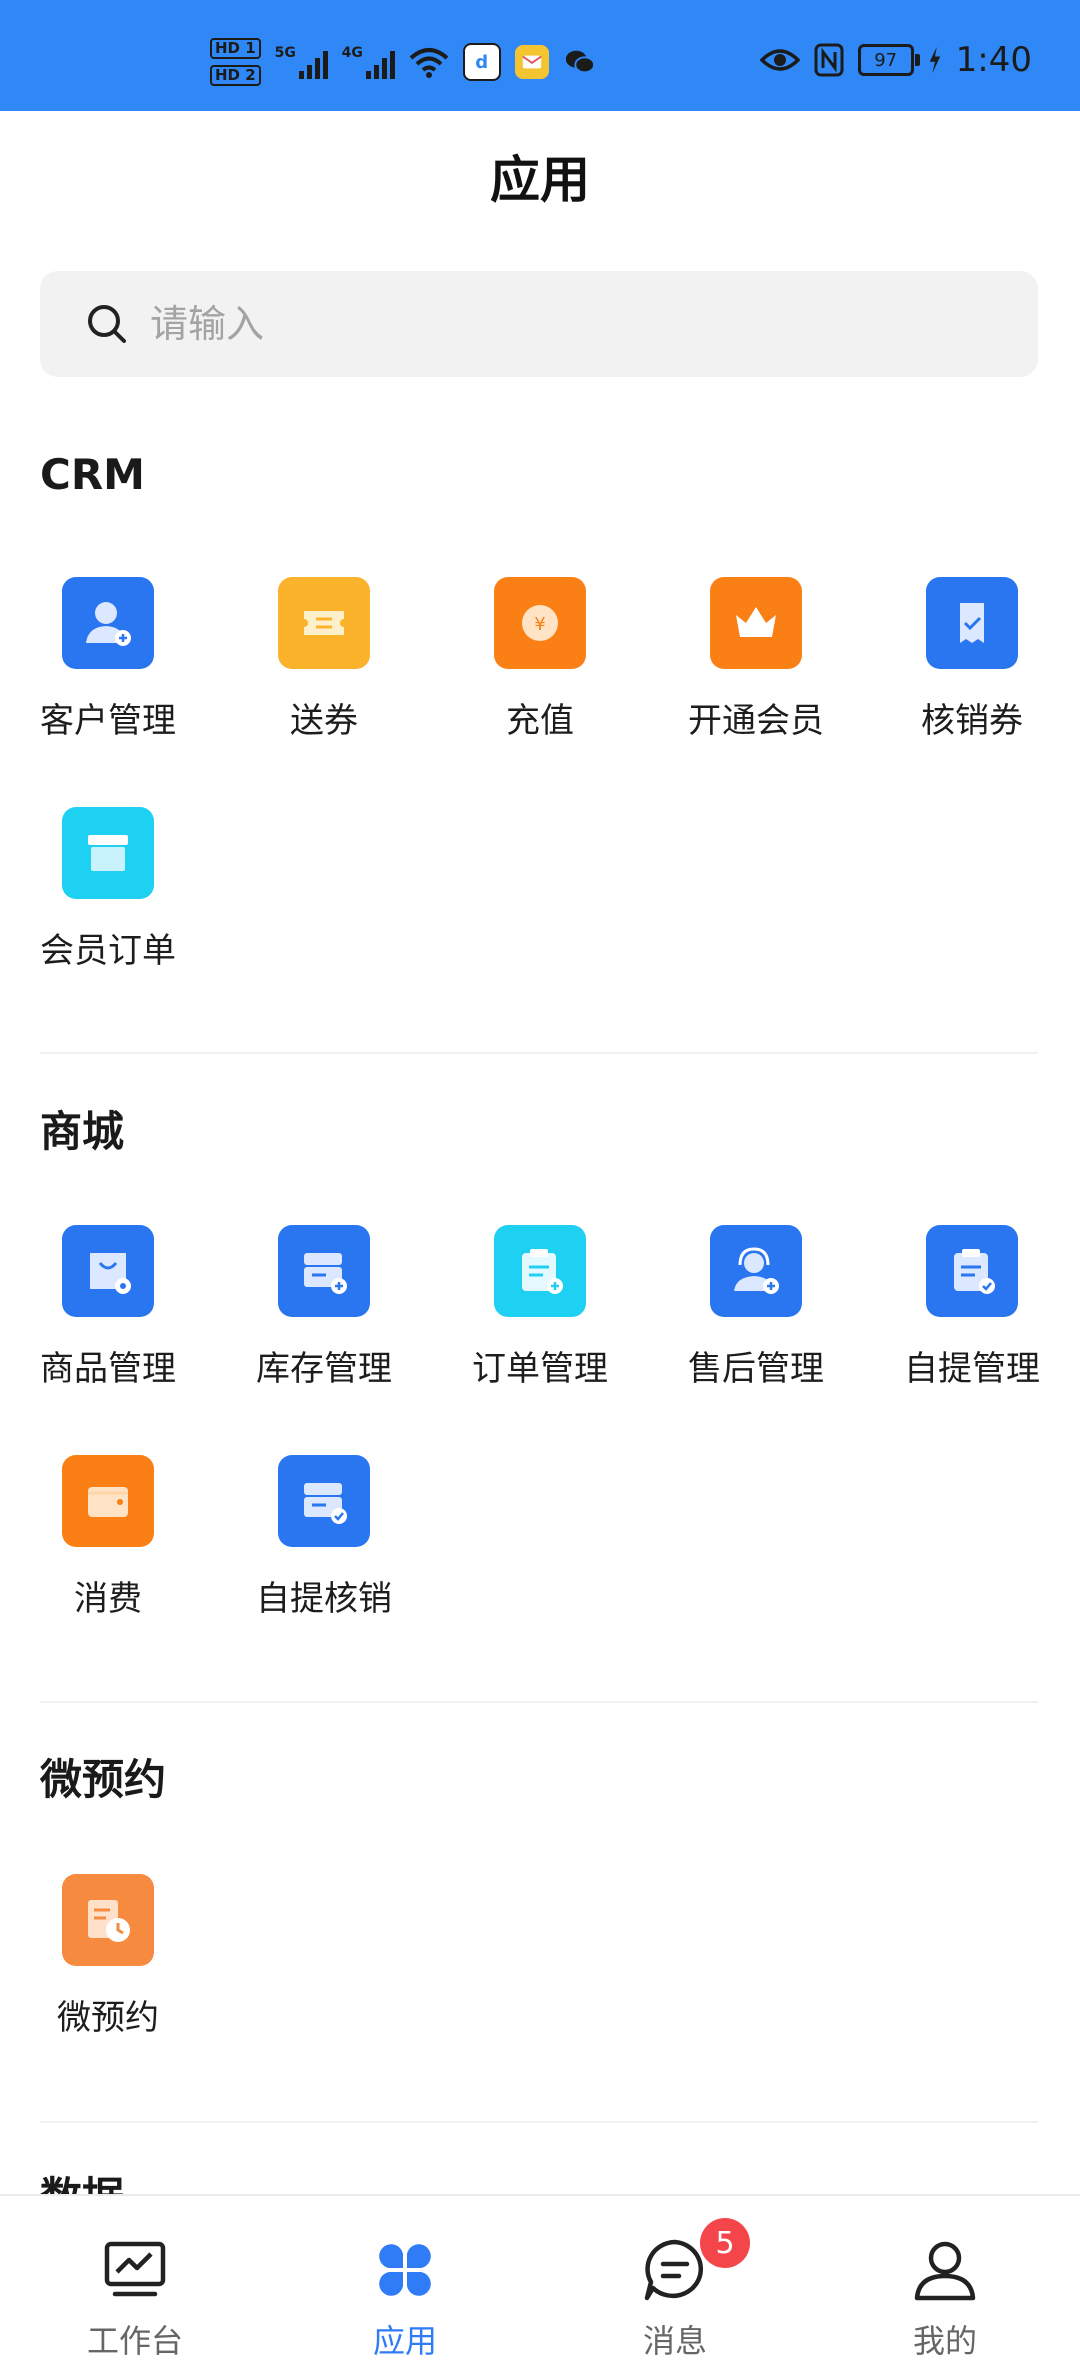  Describe the element at coordinates (725, 2243) in the screenshot. I see `message-badge: 5` at that location.